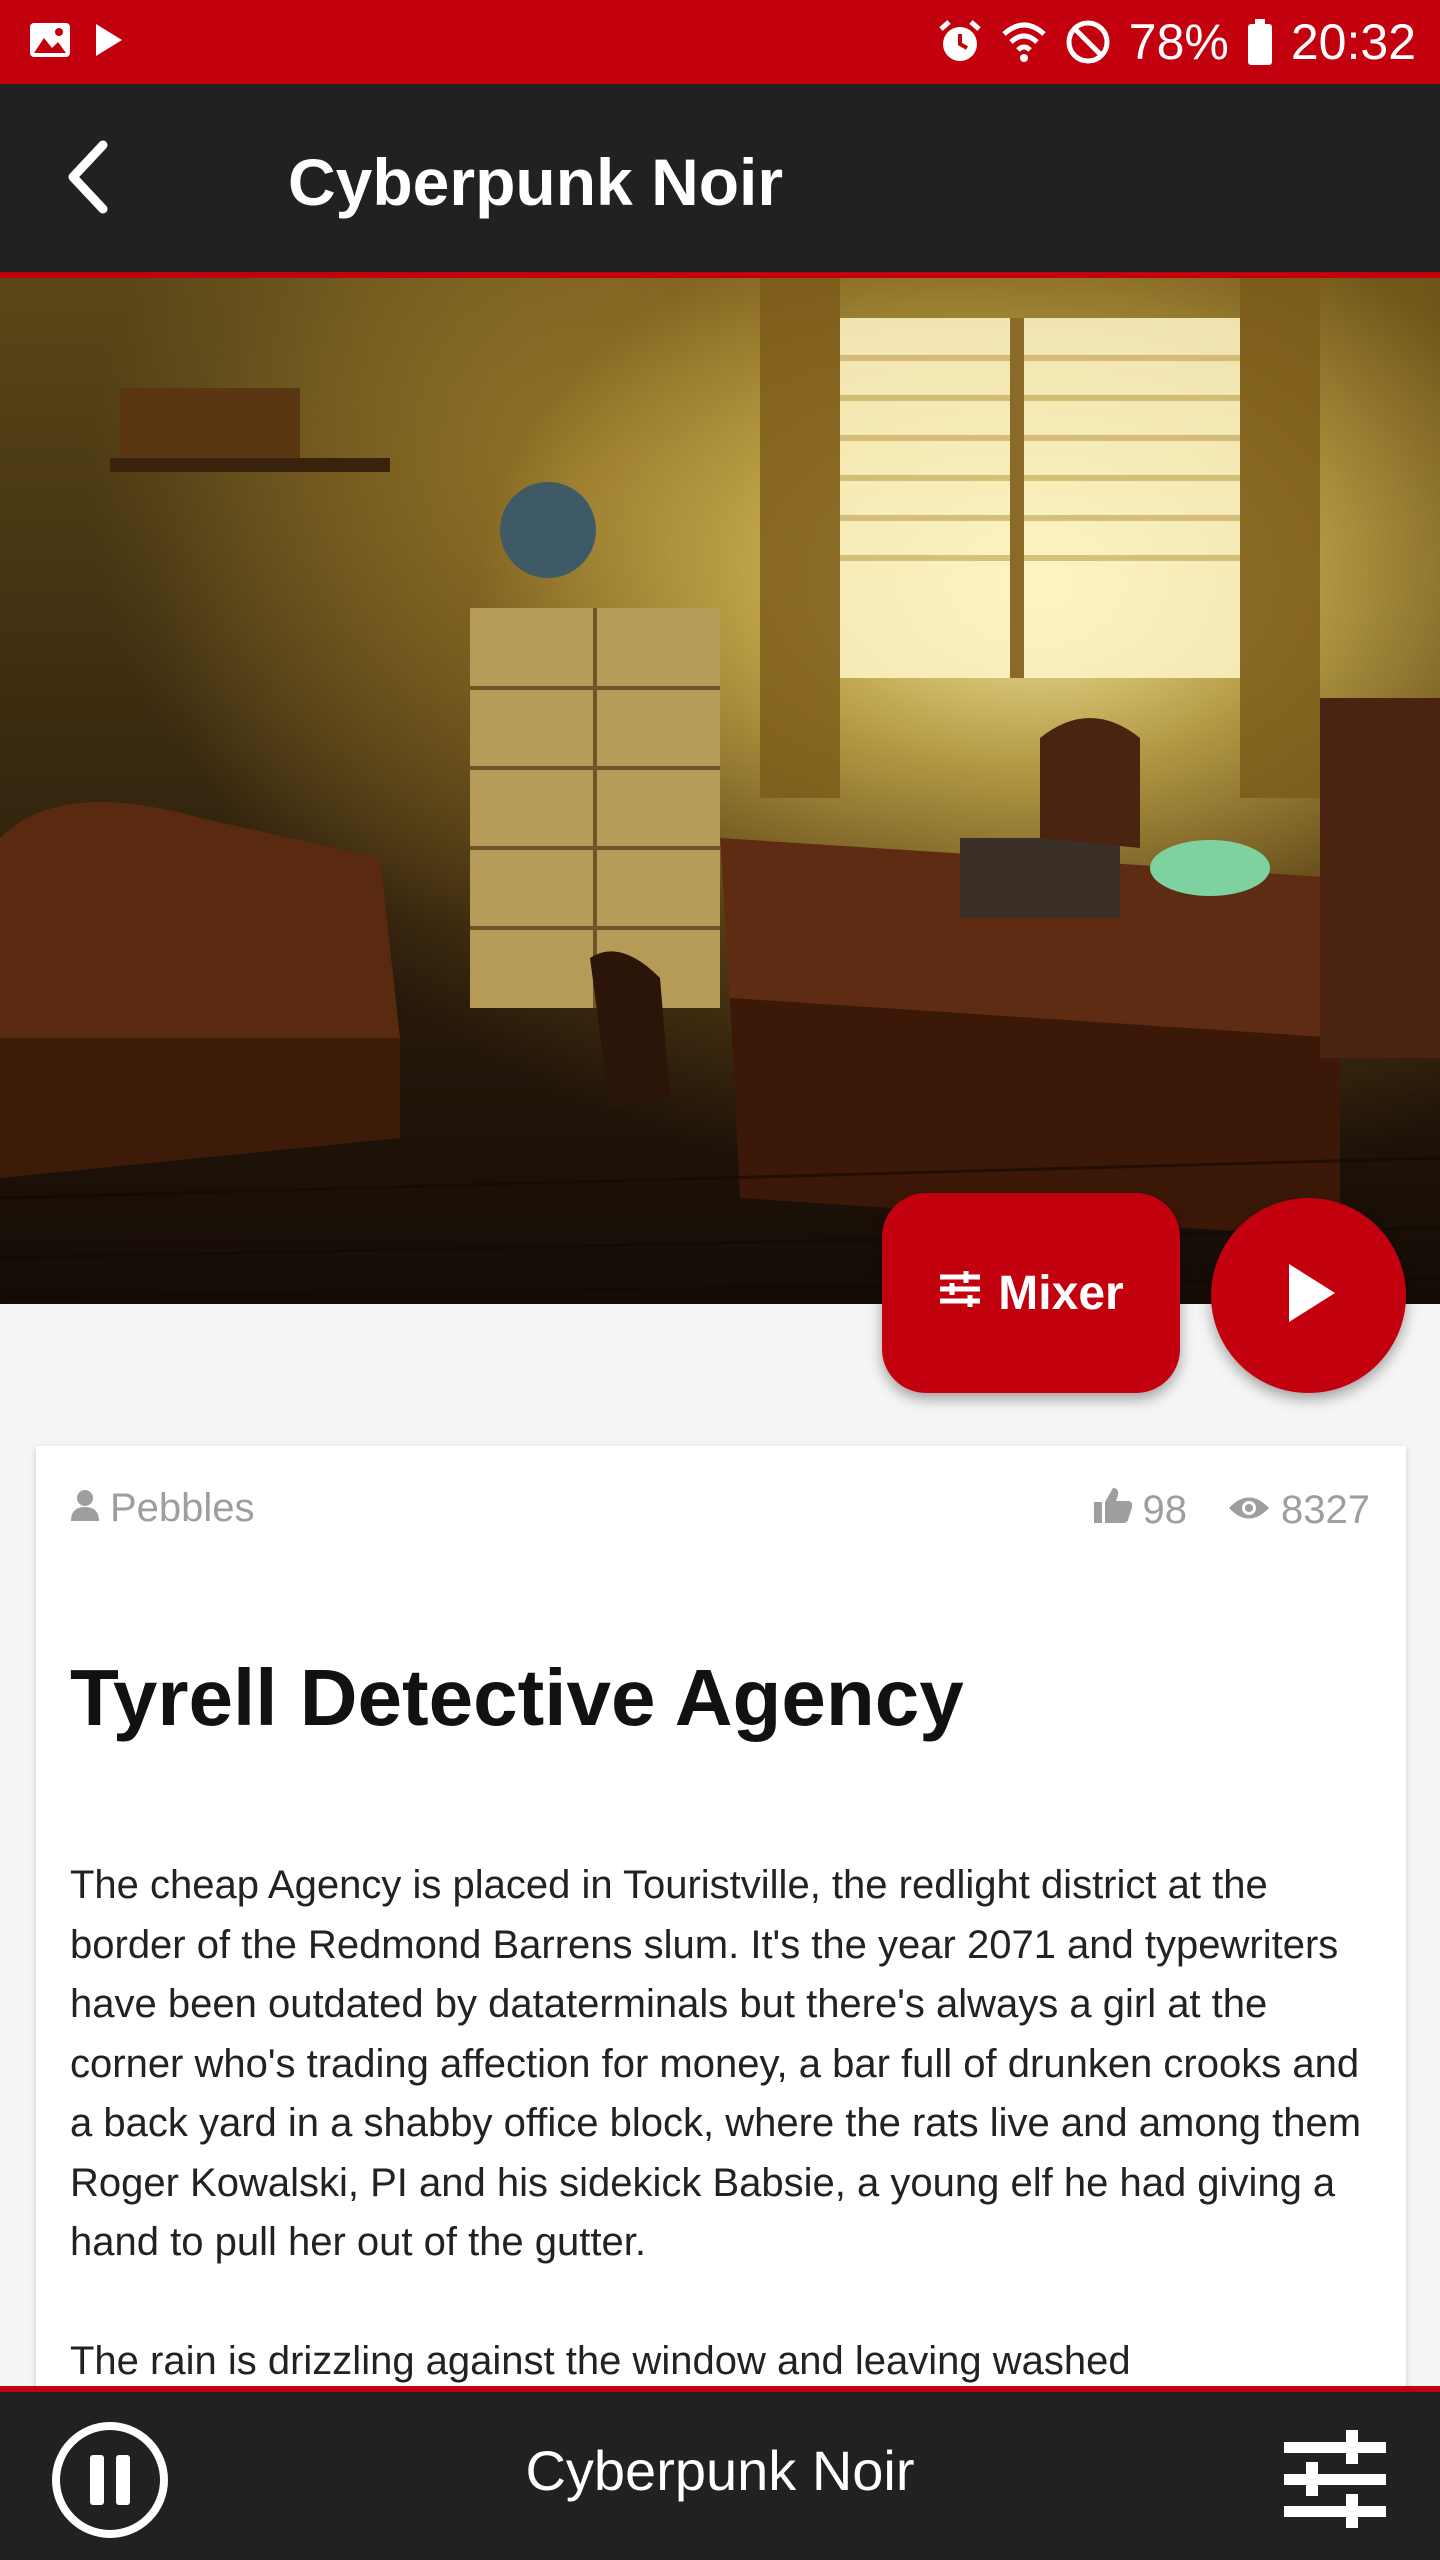 Image resolution: width=1440 pixels, height=2560 pixels. Describe the element at coordinates (1061, 1293) in the screenshot. I see `mixer-button-label: Mixer` at that location.